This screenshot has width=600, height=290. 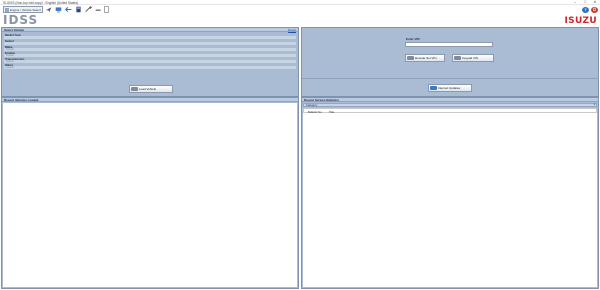 I want to click on enter-vin-label: Enter VIN, so click(x=413, y=39).